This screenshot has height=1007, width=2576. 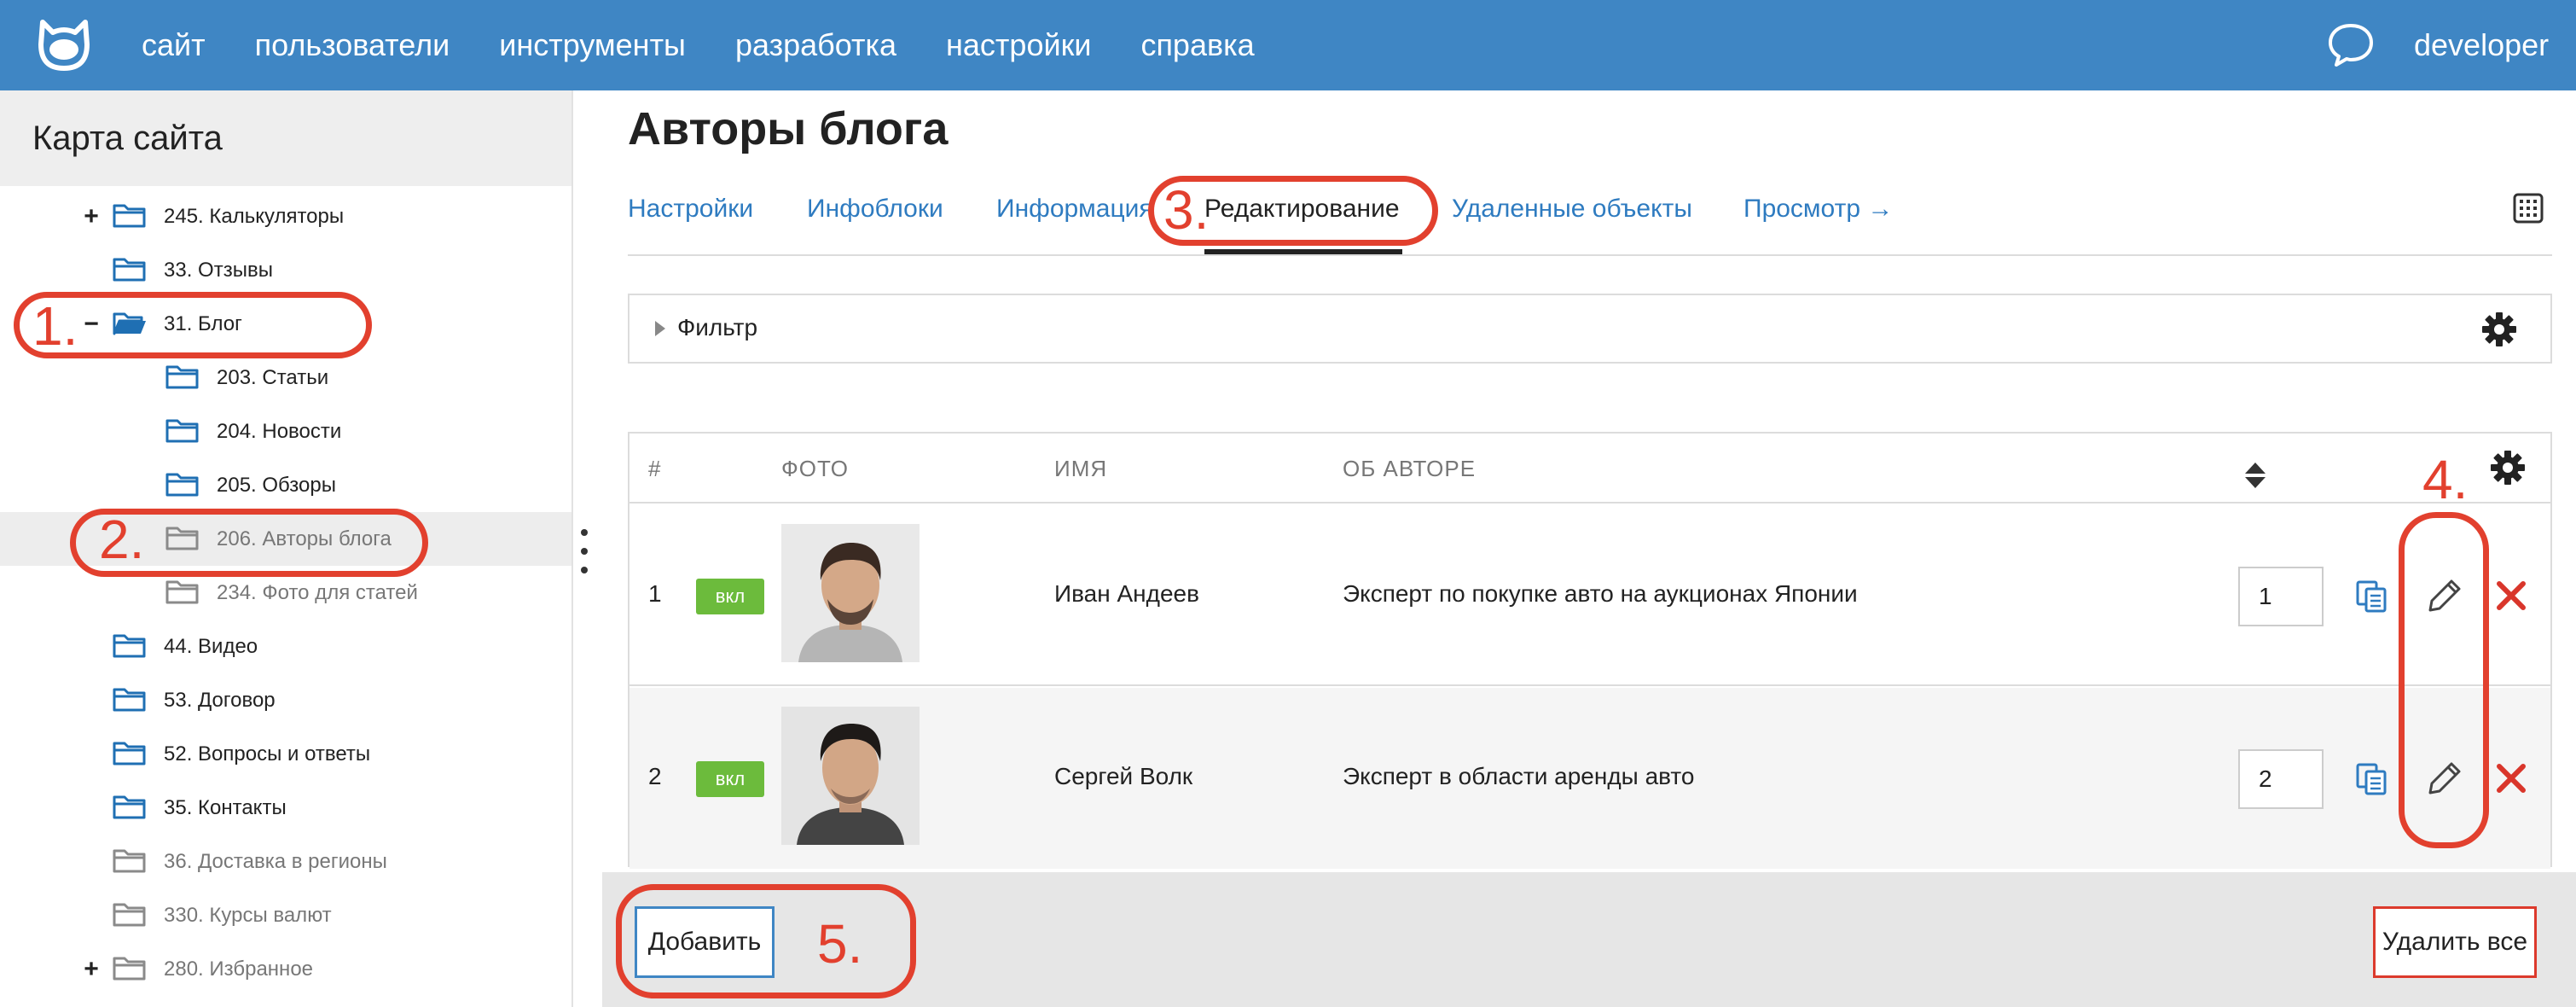 What do you see at coordinates (2455, 942) in the screenshot?
I see `delete-all-button: Удалить все` at bounding box center [2455, 942].